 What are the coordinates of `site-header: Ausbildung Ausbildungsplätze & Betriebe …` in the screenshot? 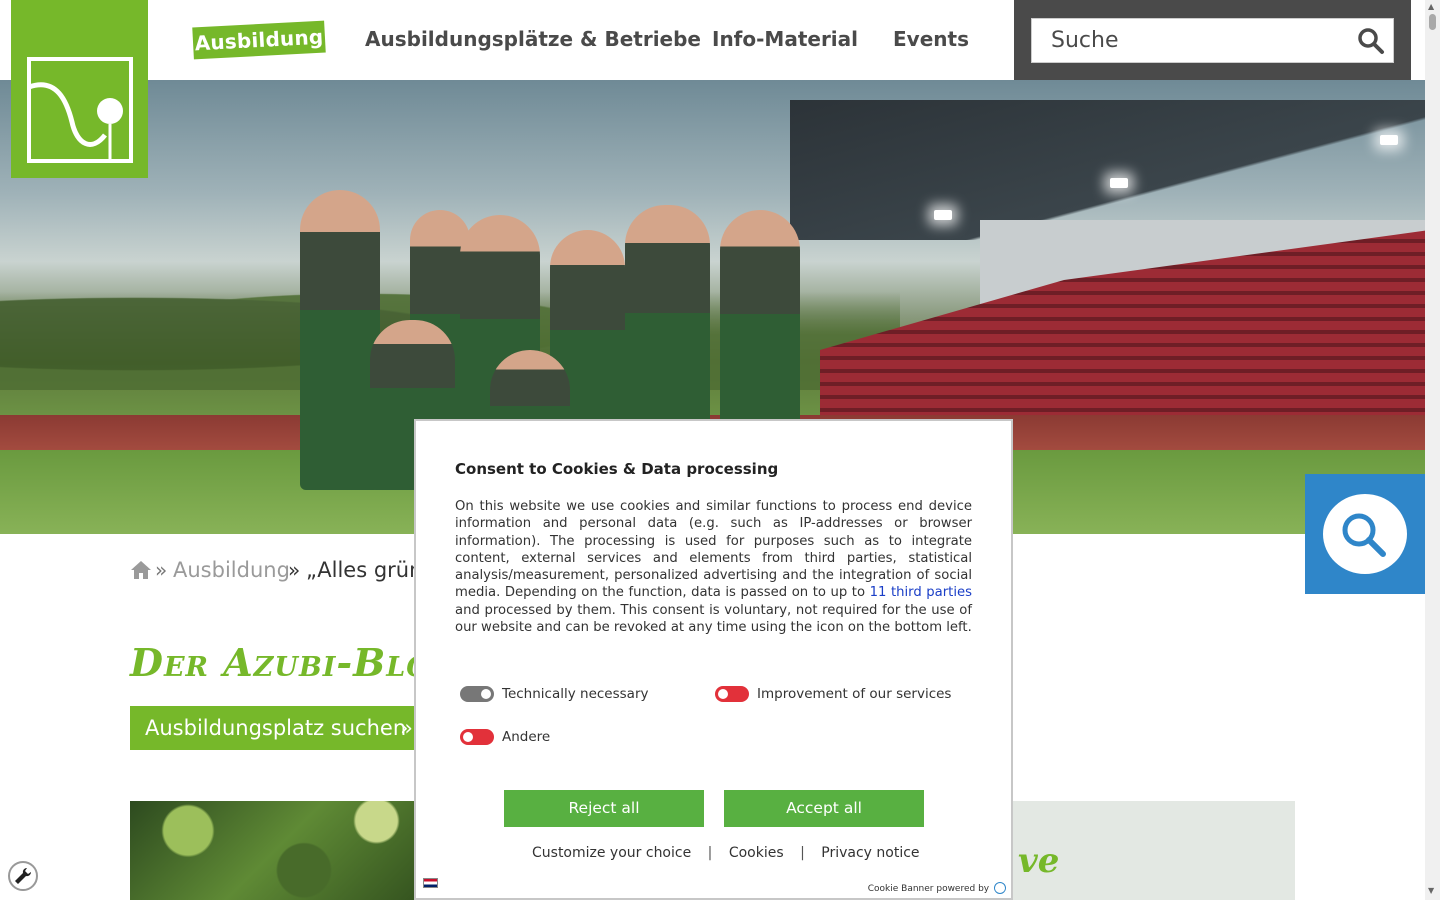 It's located at (712, 40).